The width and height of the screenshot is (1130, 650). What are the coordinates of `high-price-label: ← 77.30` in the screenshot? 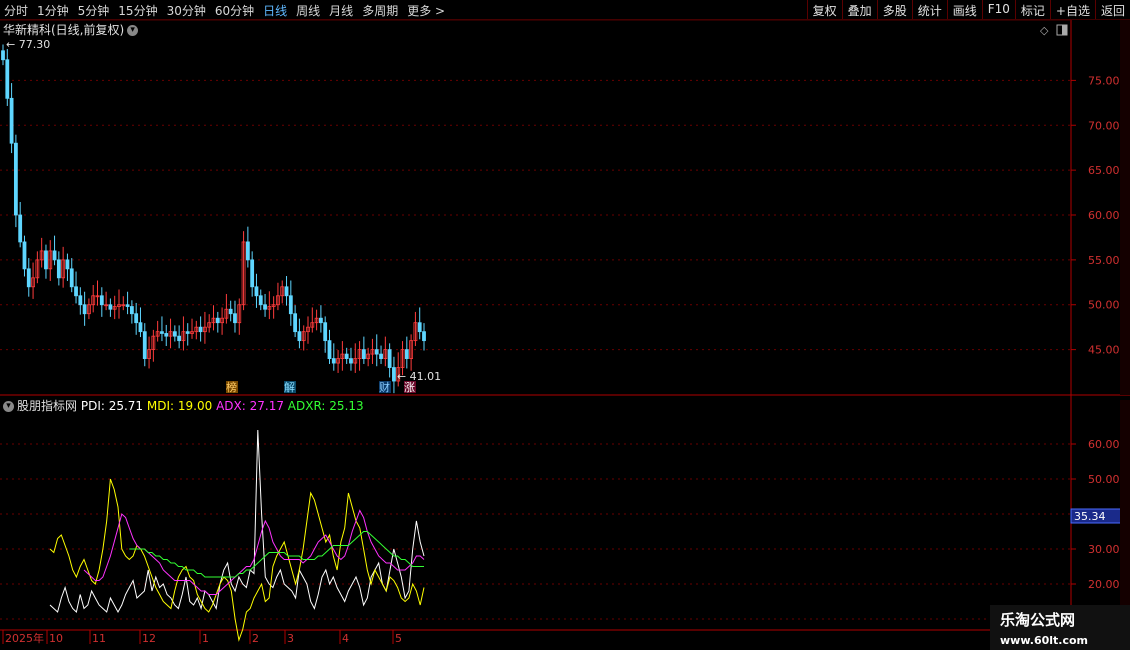 It's located at (28, 44).